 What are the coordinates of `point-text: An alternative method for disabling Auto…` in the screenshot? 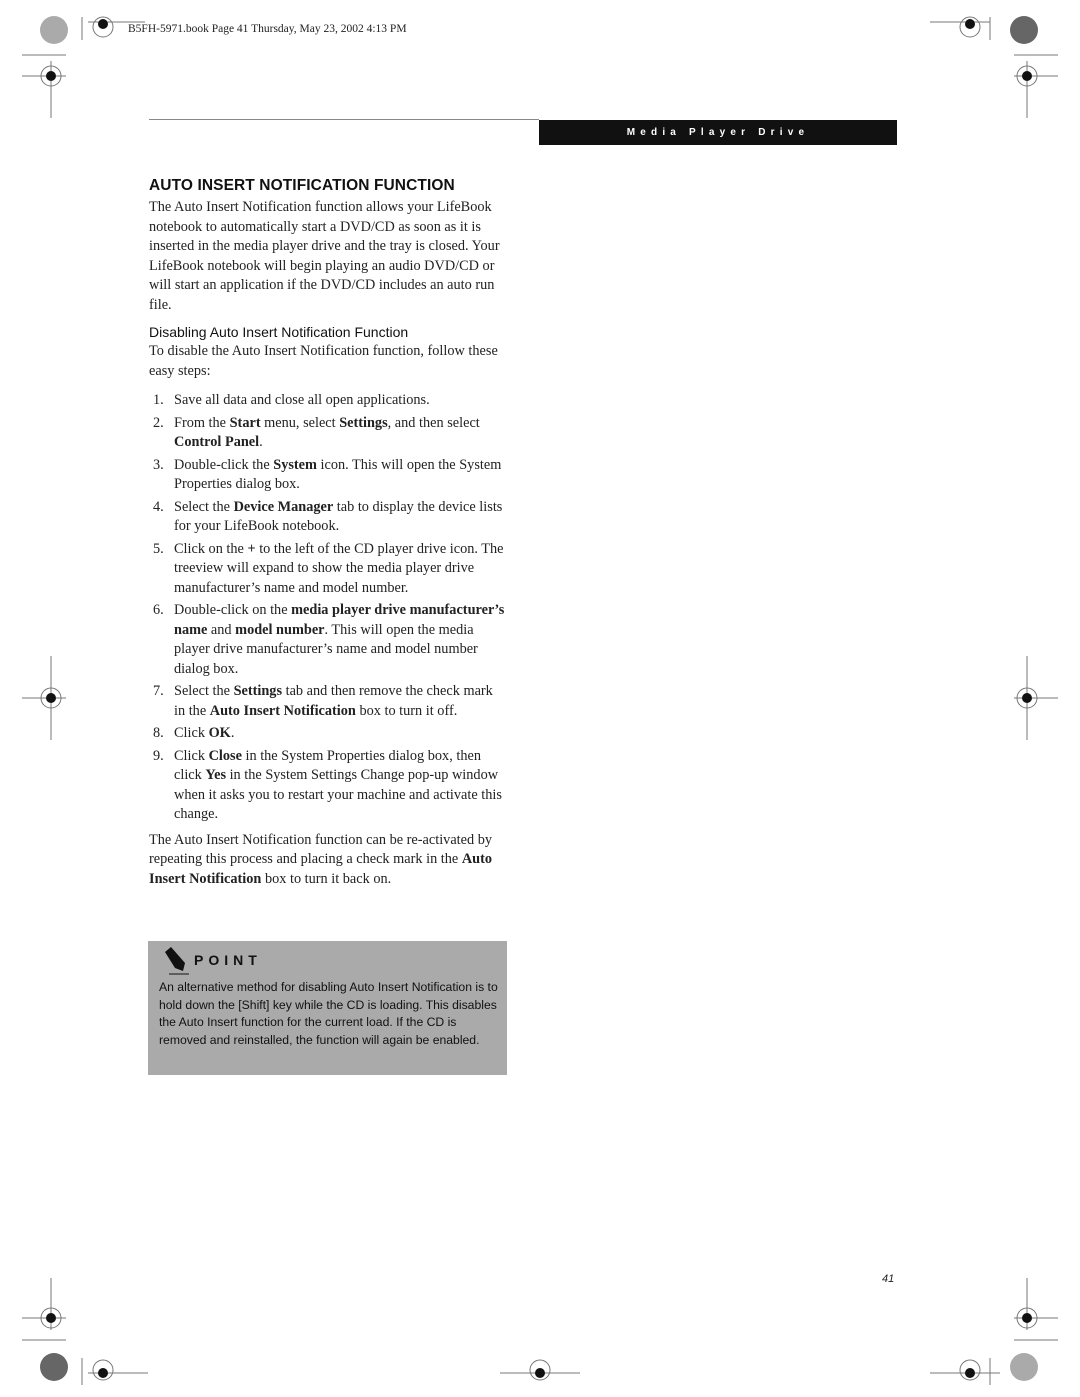 It's located at (328, 1013).